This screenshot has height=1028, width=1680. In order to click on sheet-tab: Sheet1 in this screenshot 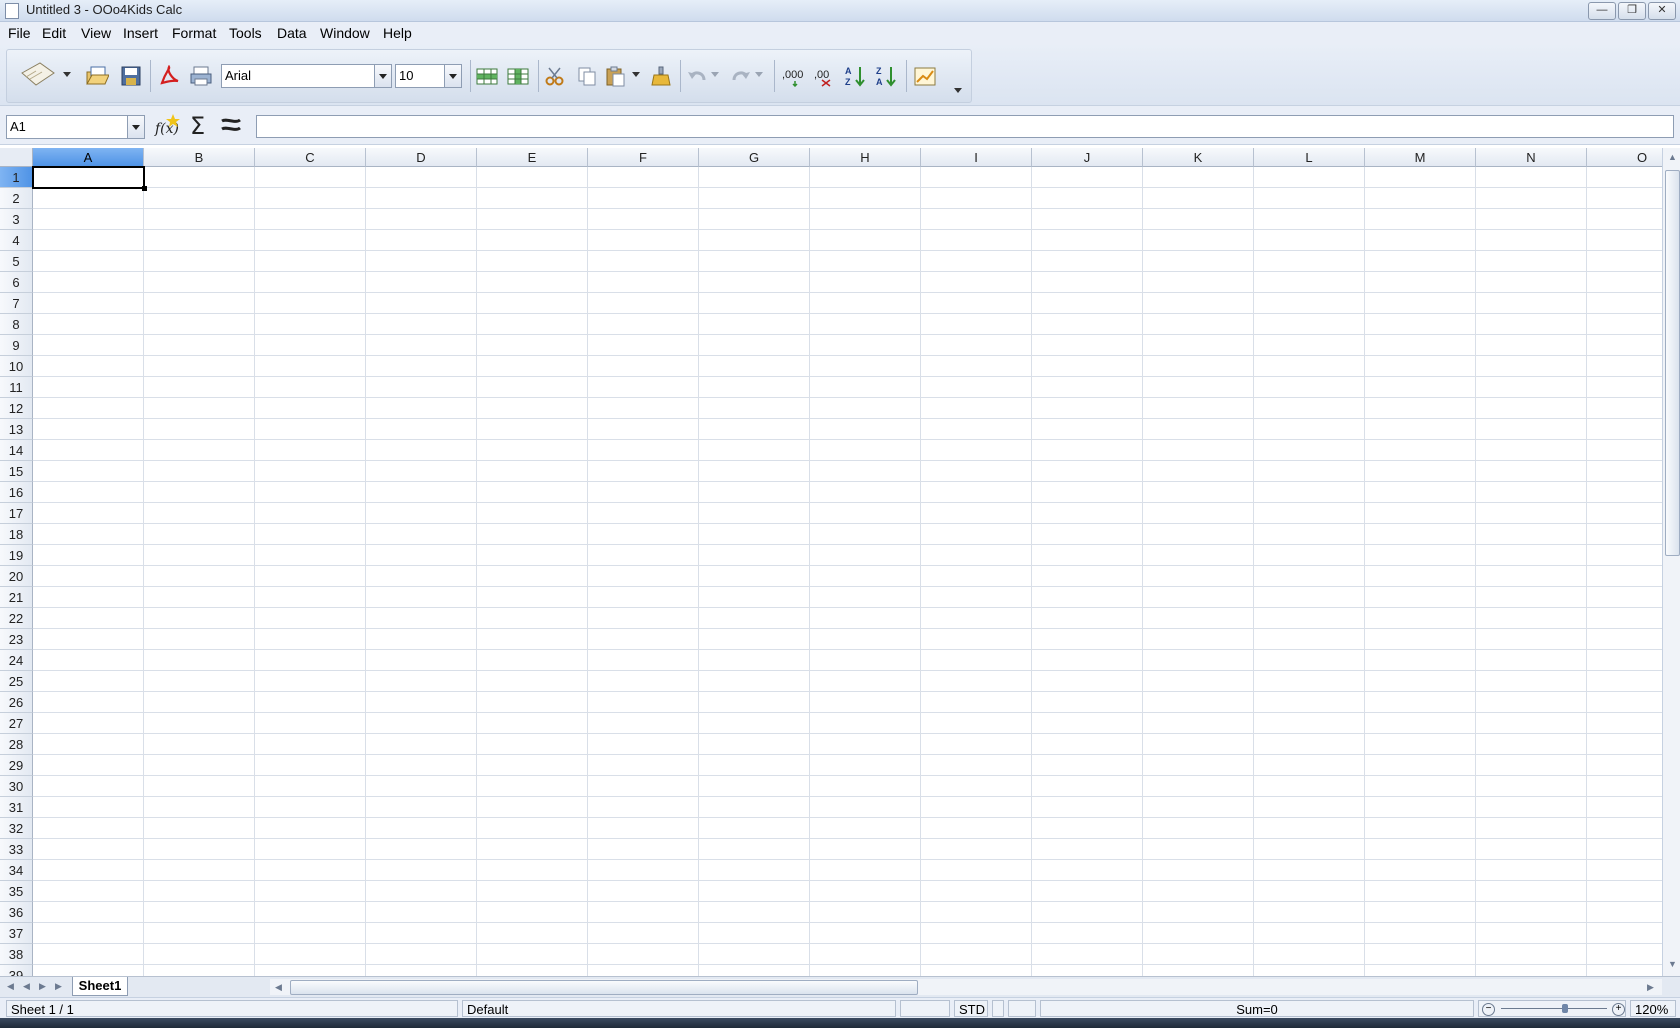, I will do `click(100, 986)`.